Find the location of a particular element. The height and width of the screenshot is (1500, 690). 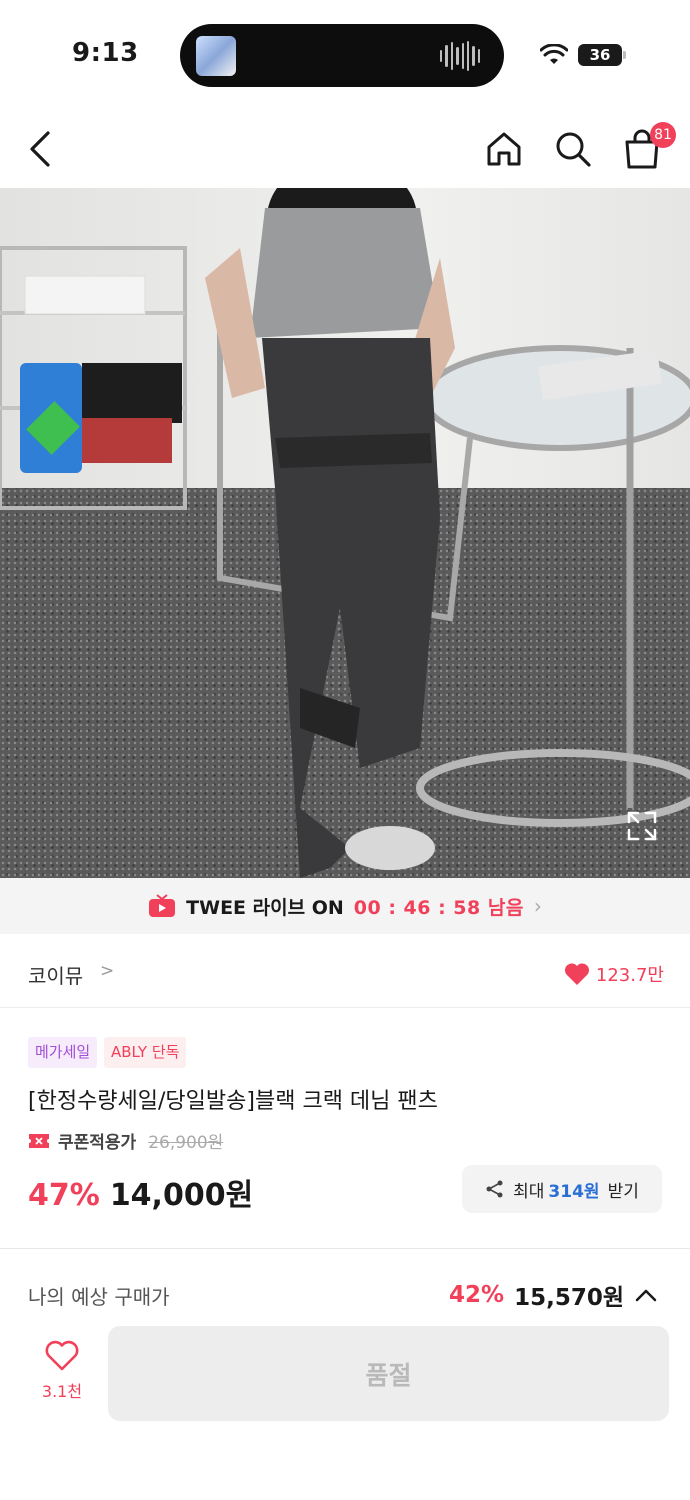

soldout-button: 품절 is located at coordinates (388, 1373).